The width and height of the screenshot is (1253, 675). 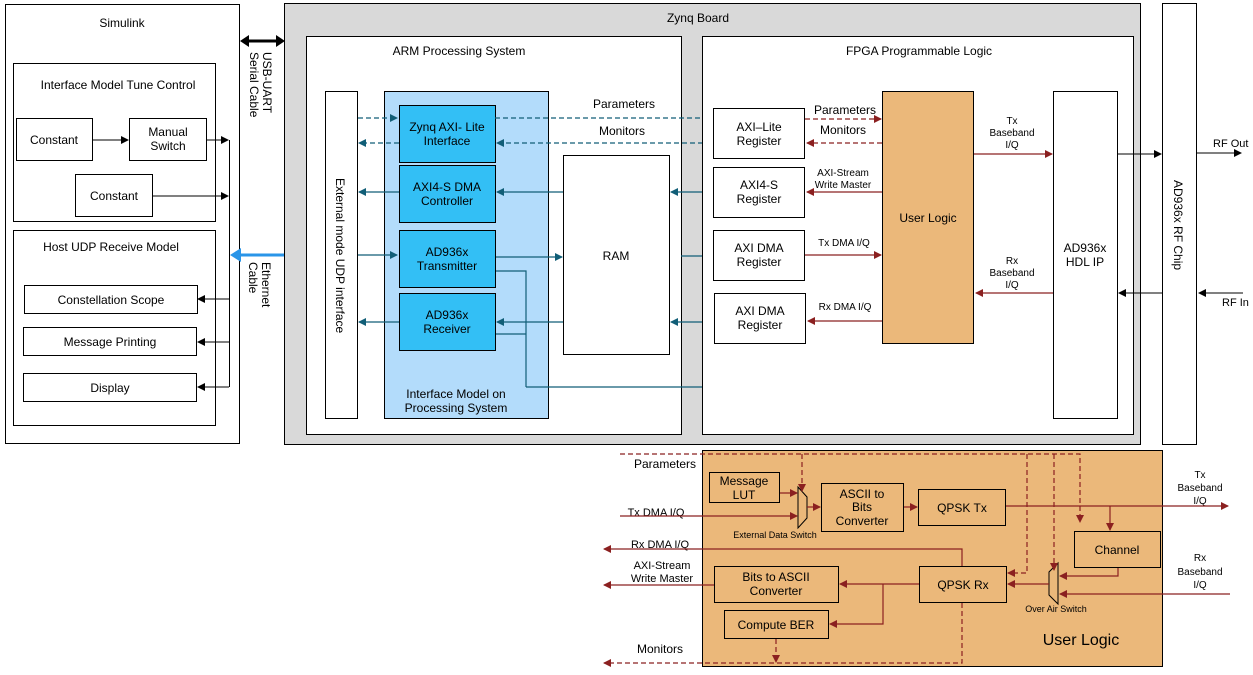 I want to click on constellation-scope-block: Constellation Scope, so click(x=111, y=299).